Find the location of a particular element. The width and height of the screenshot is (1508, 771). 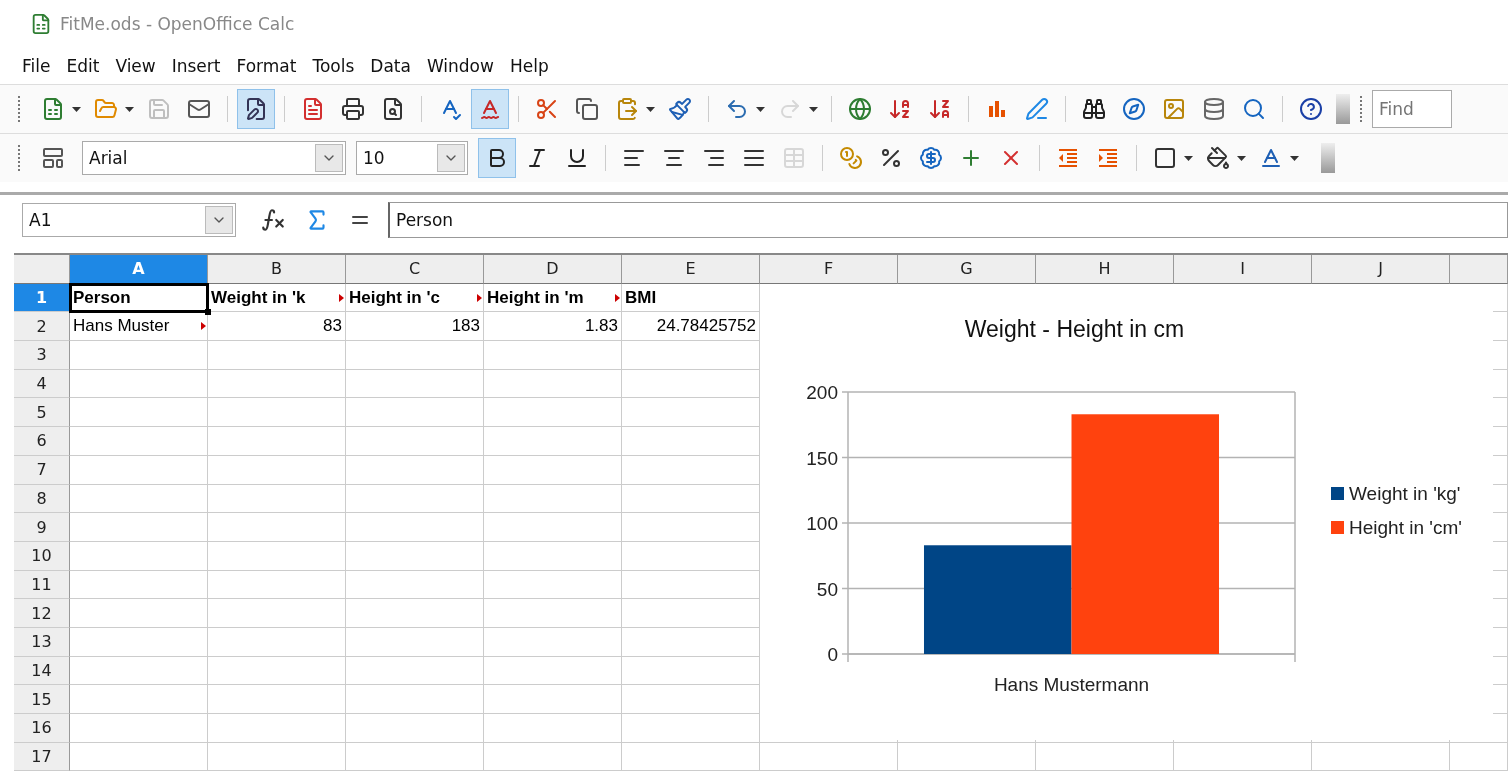

axis-tick-label: 0 is located at coordinates (832, 654).